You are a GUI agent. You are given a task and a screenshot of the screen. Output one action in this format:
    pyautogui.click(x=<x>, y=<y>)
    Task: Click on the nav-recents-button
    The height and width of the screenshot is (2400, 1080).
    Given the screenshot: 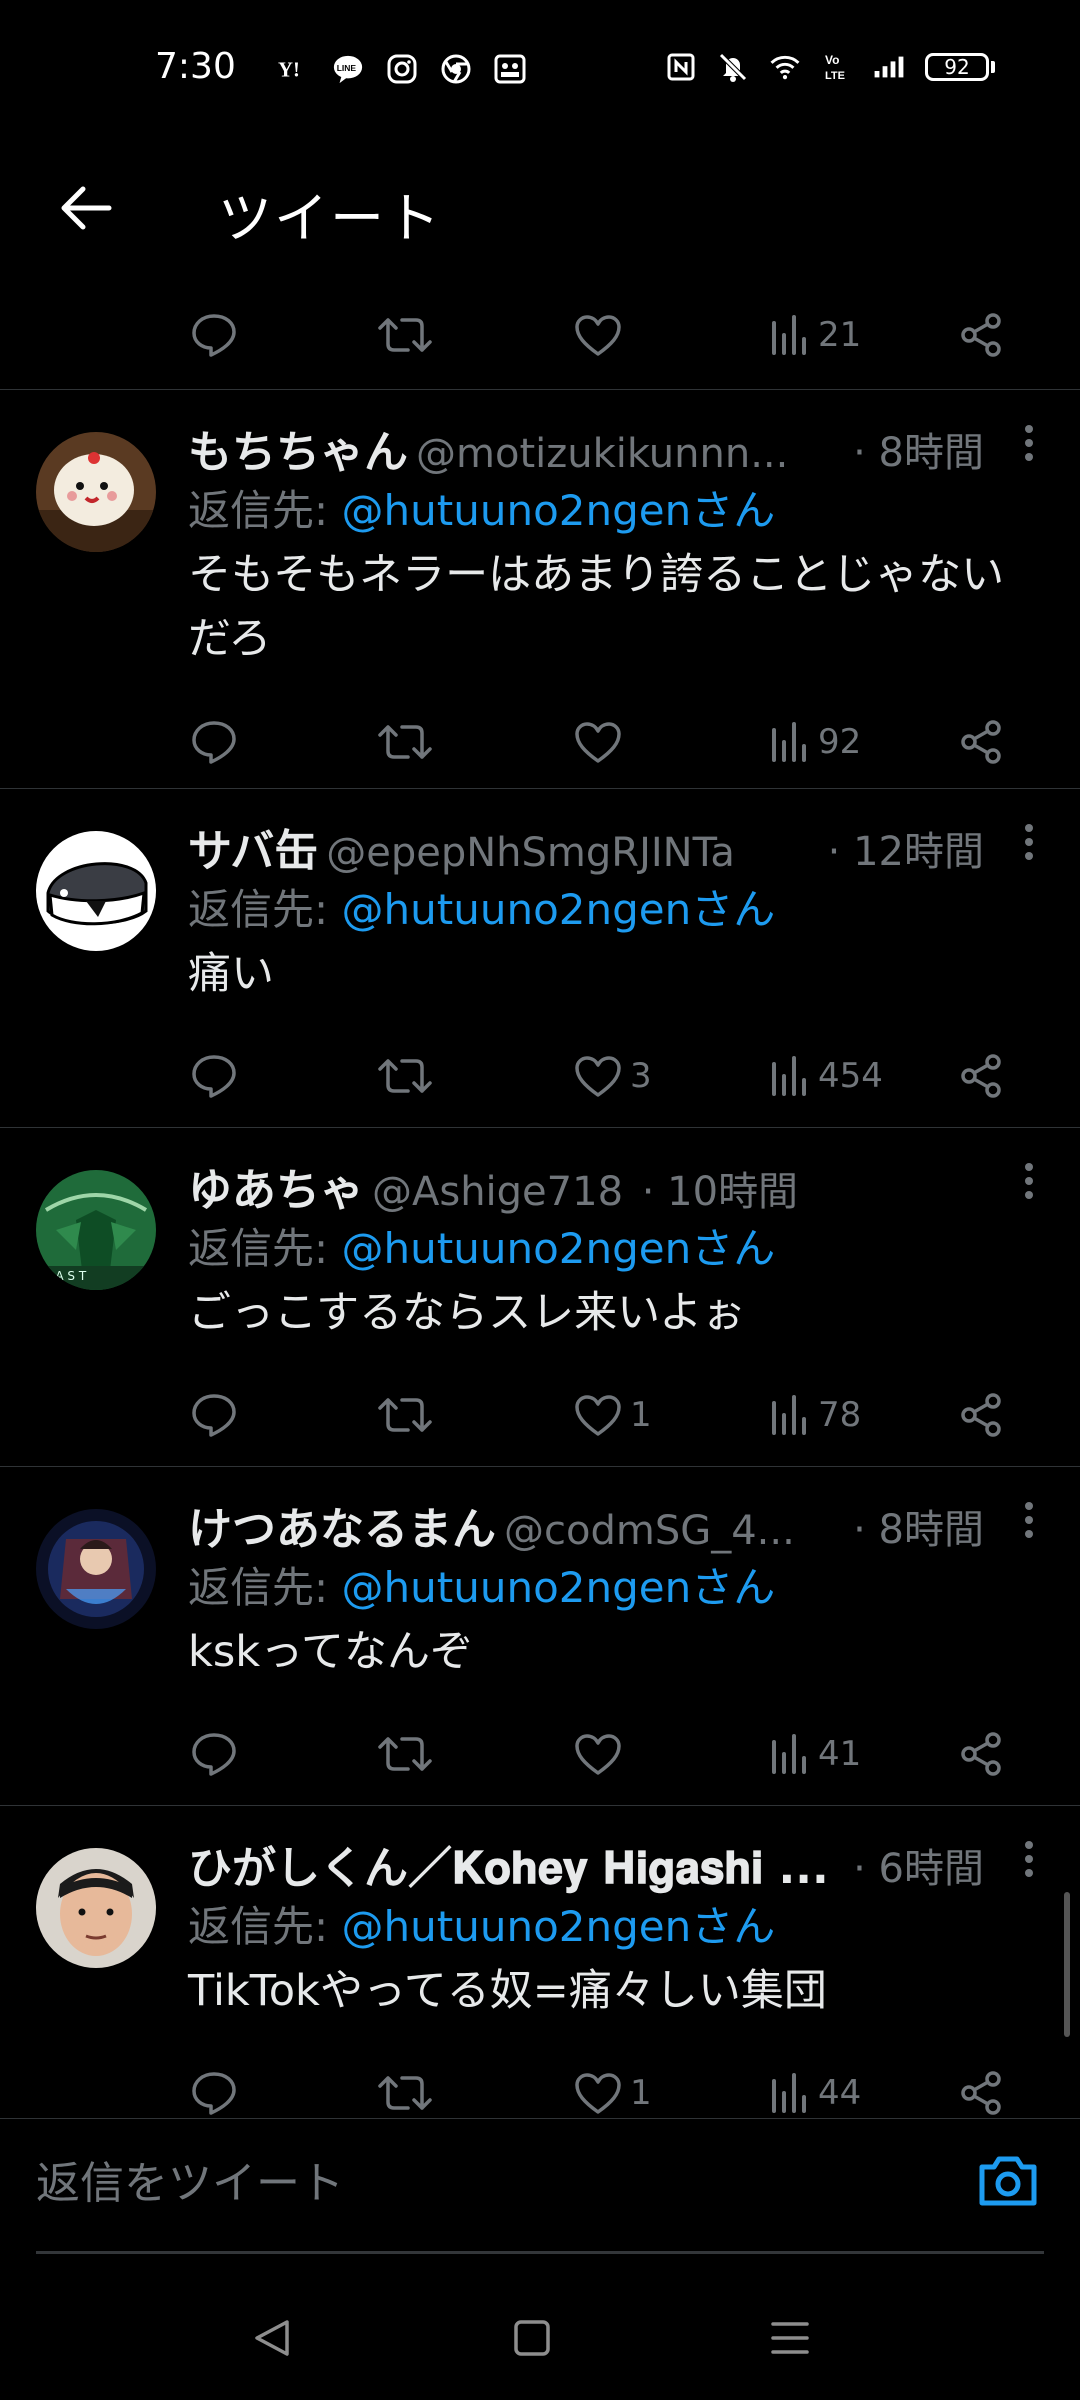 What is the action you would take?
    pyautogui.click(x=790, y=2338)
    